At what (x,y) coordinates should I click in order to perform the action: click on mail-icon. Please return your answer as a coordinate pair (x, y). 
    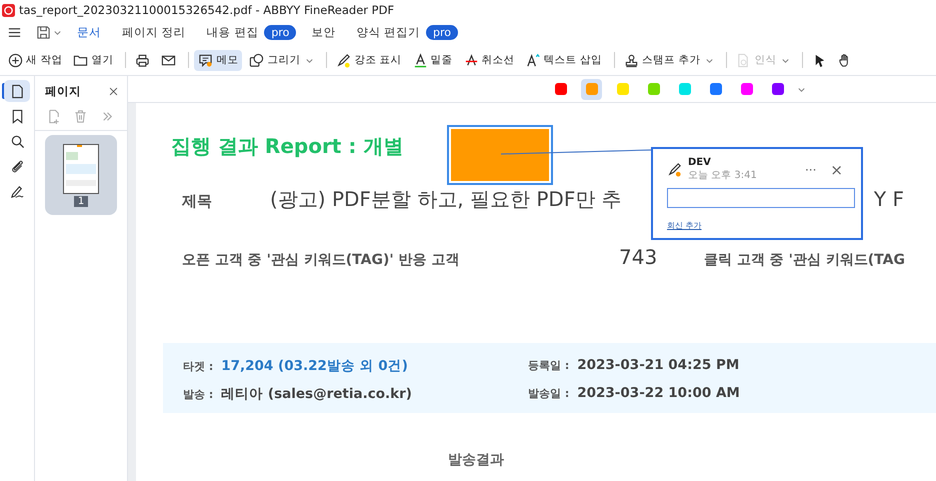
    Looking at the image, I should click on (168, 60).